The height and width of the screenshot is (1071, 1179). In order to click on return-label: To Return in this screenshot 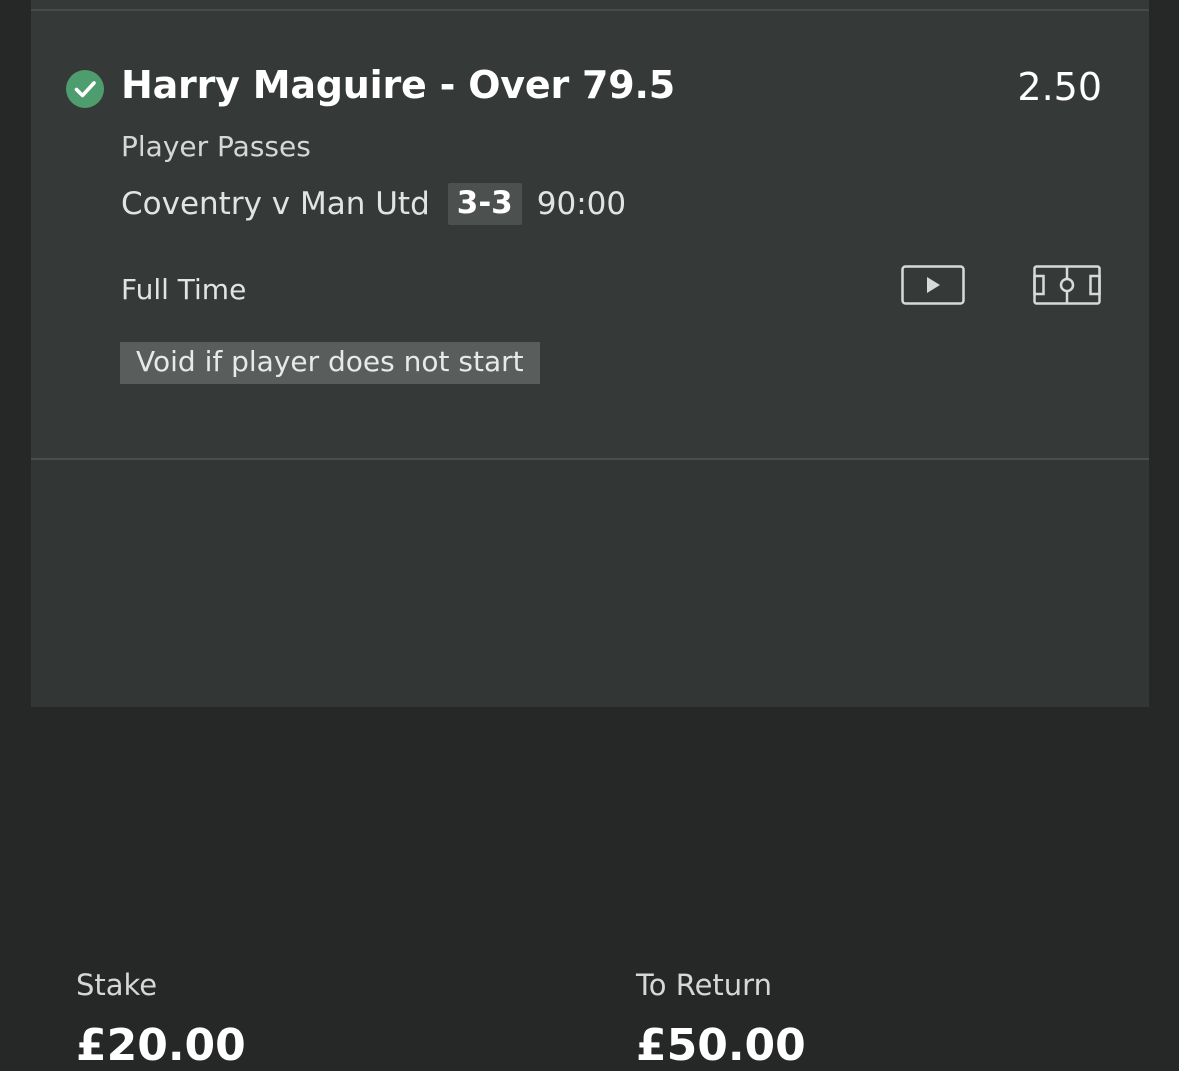, I will do `click(704, 985)`.